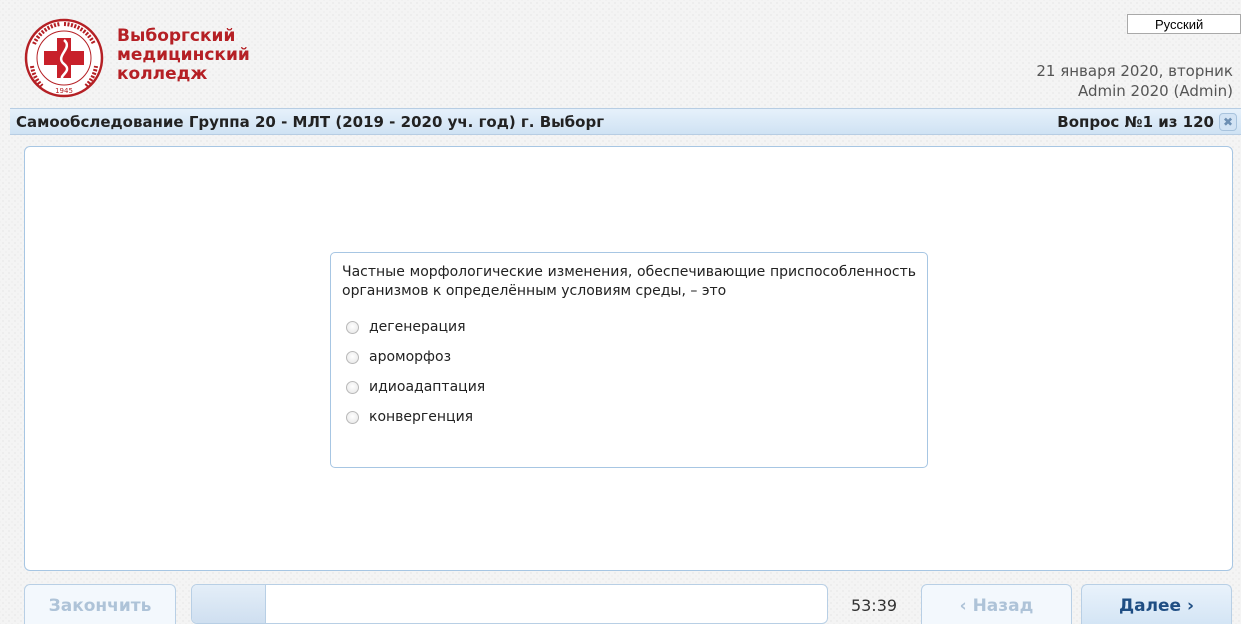 The width and height of the screenshot is (1241, 624). I want to click on timer: 53:39, so click(874, 605).